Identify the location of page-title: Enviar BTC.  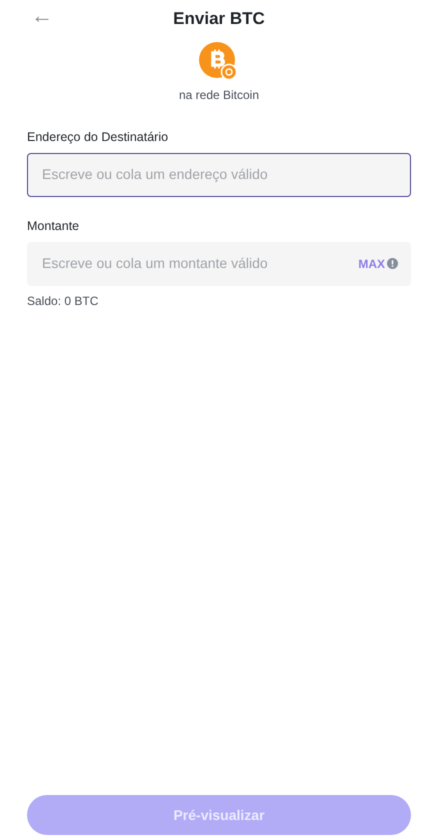
(219, 19).